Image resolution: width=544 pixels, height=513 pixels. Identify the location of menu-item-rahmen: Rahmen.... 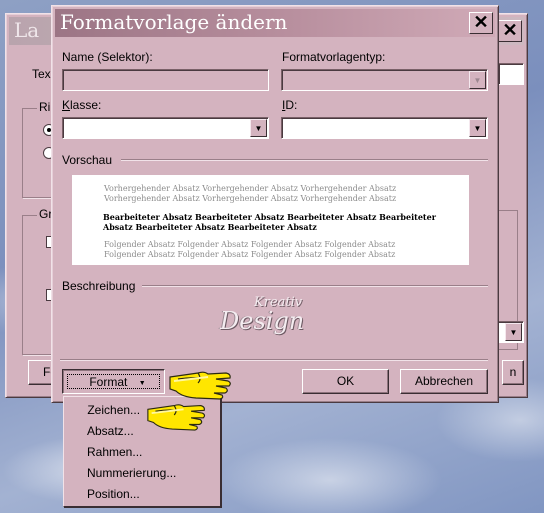
(114, 452).